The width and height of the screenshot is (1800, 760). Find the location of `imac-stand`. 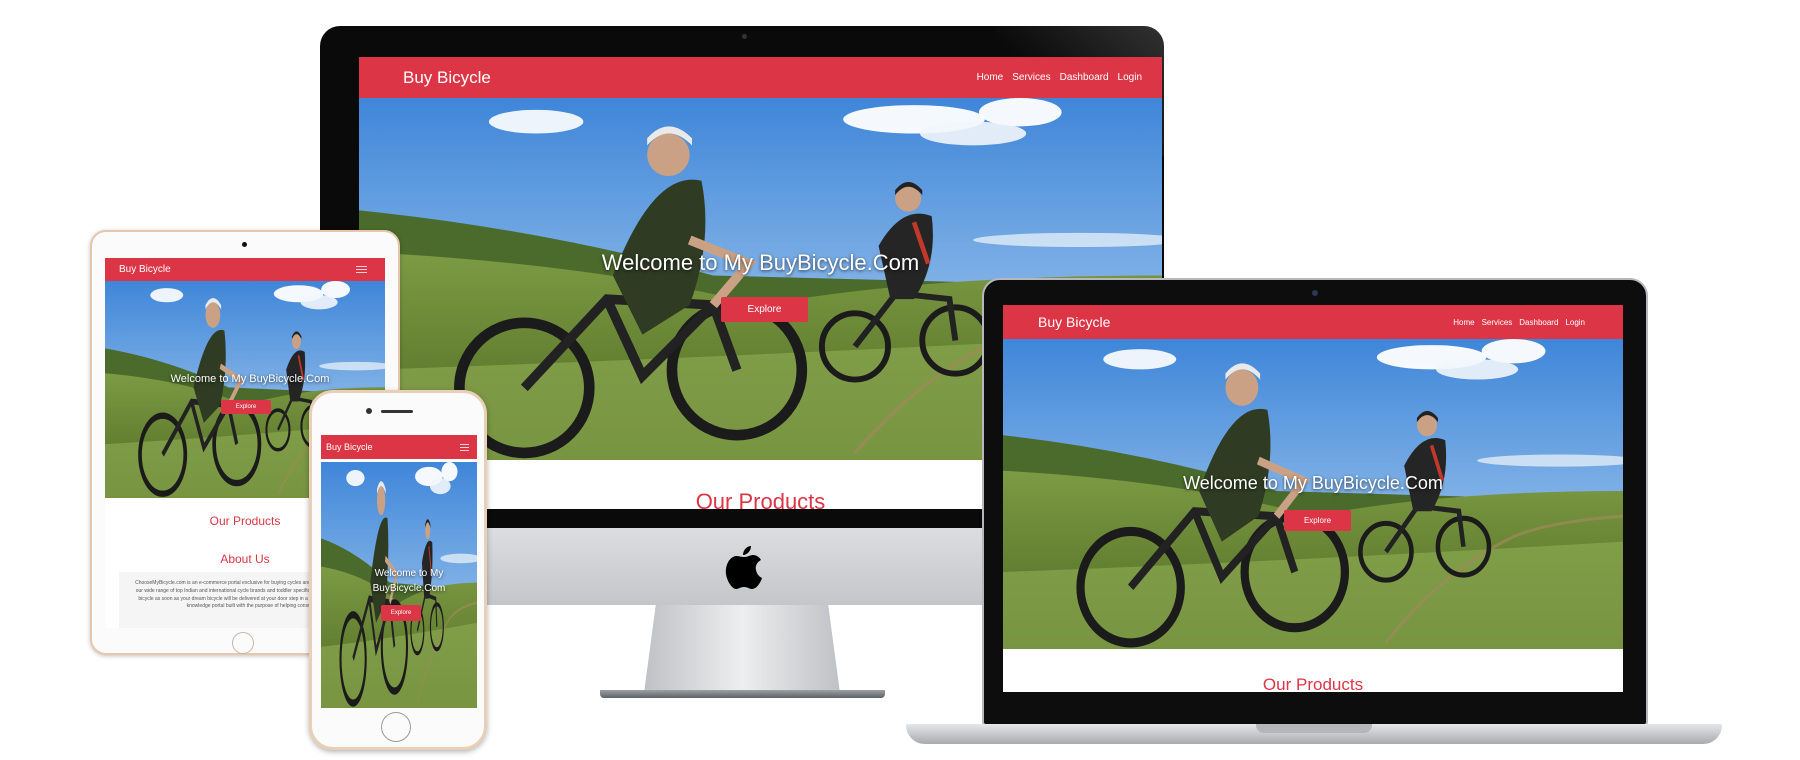

imac-stand is located at coordinates (742, 649).